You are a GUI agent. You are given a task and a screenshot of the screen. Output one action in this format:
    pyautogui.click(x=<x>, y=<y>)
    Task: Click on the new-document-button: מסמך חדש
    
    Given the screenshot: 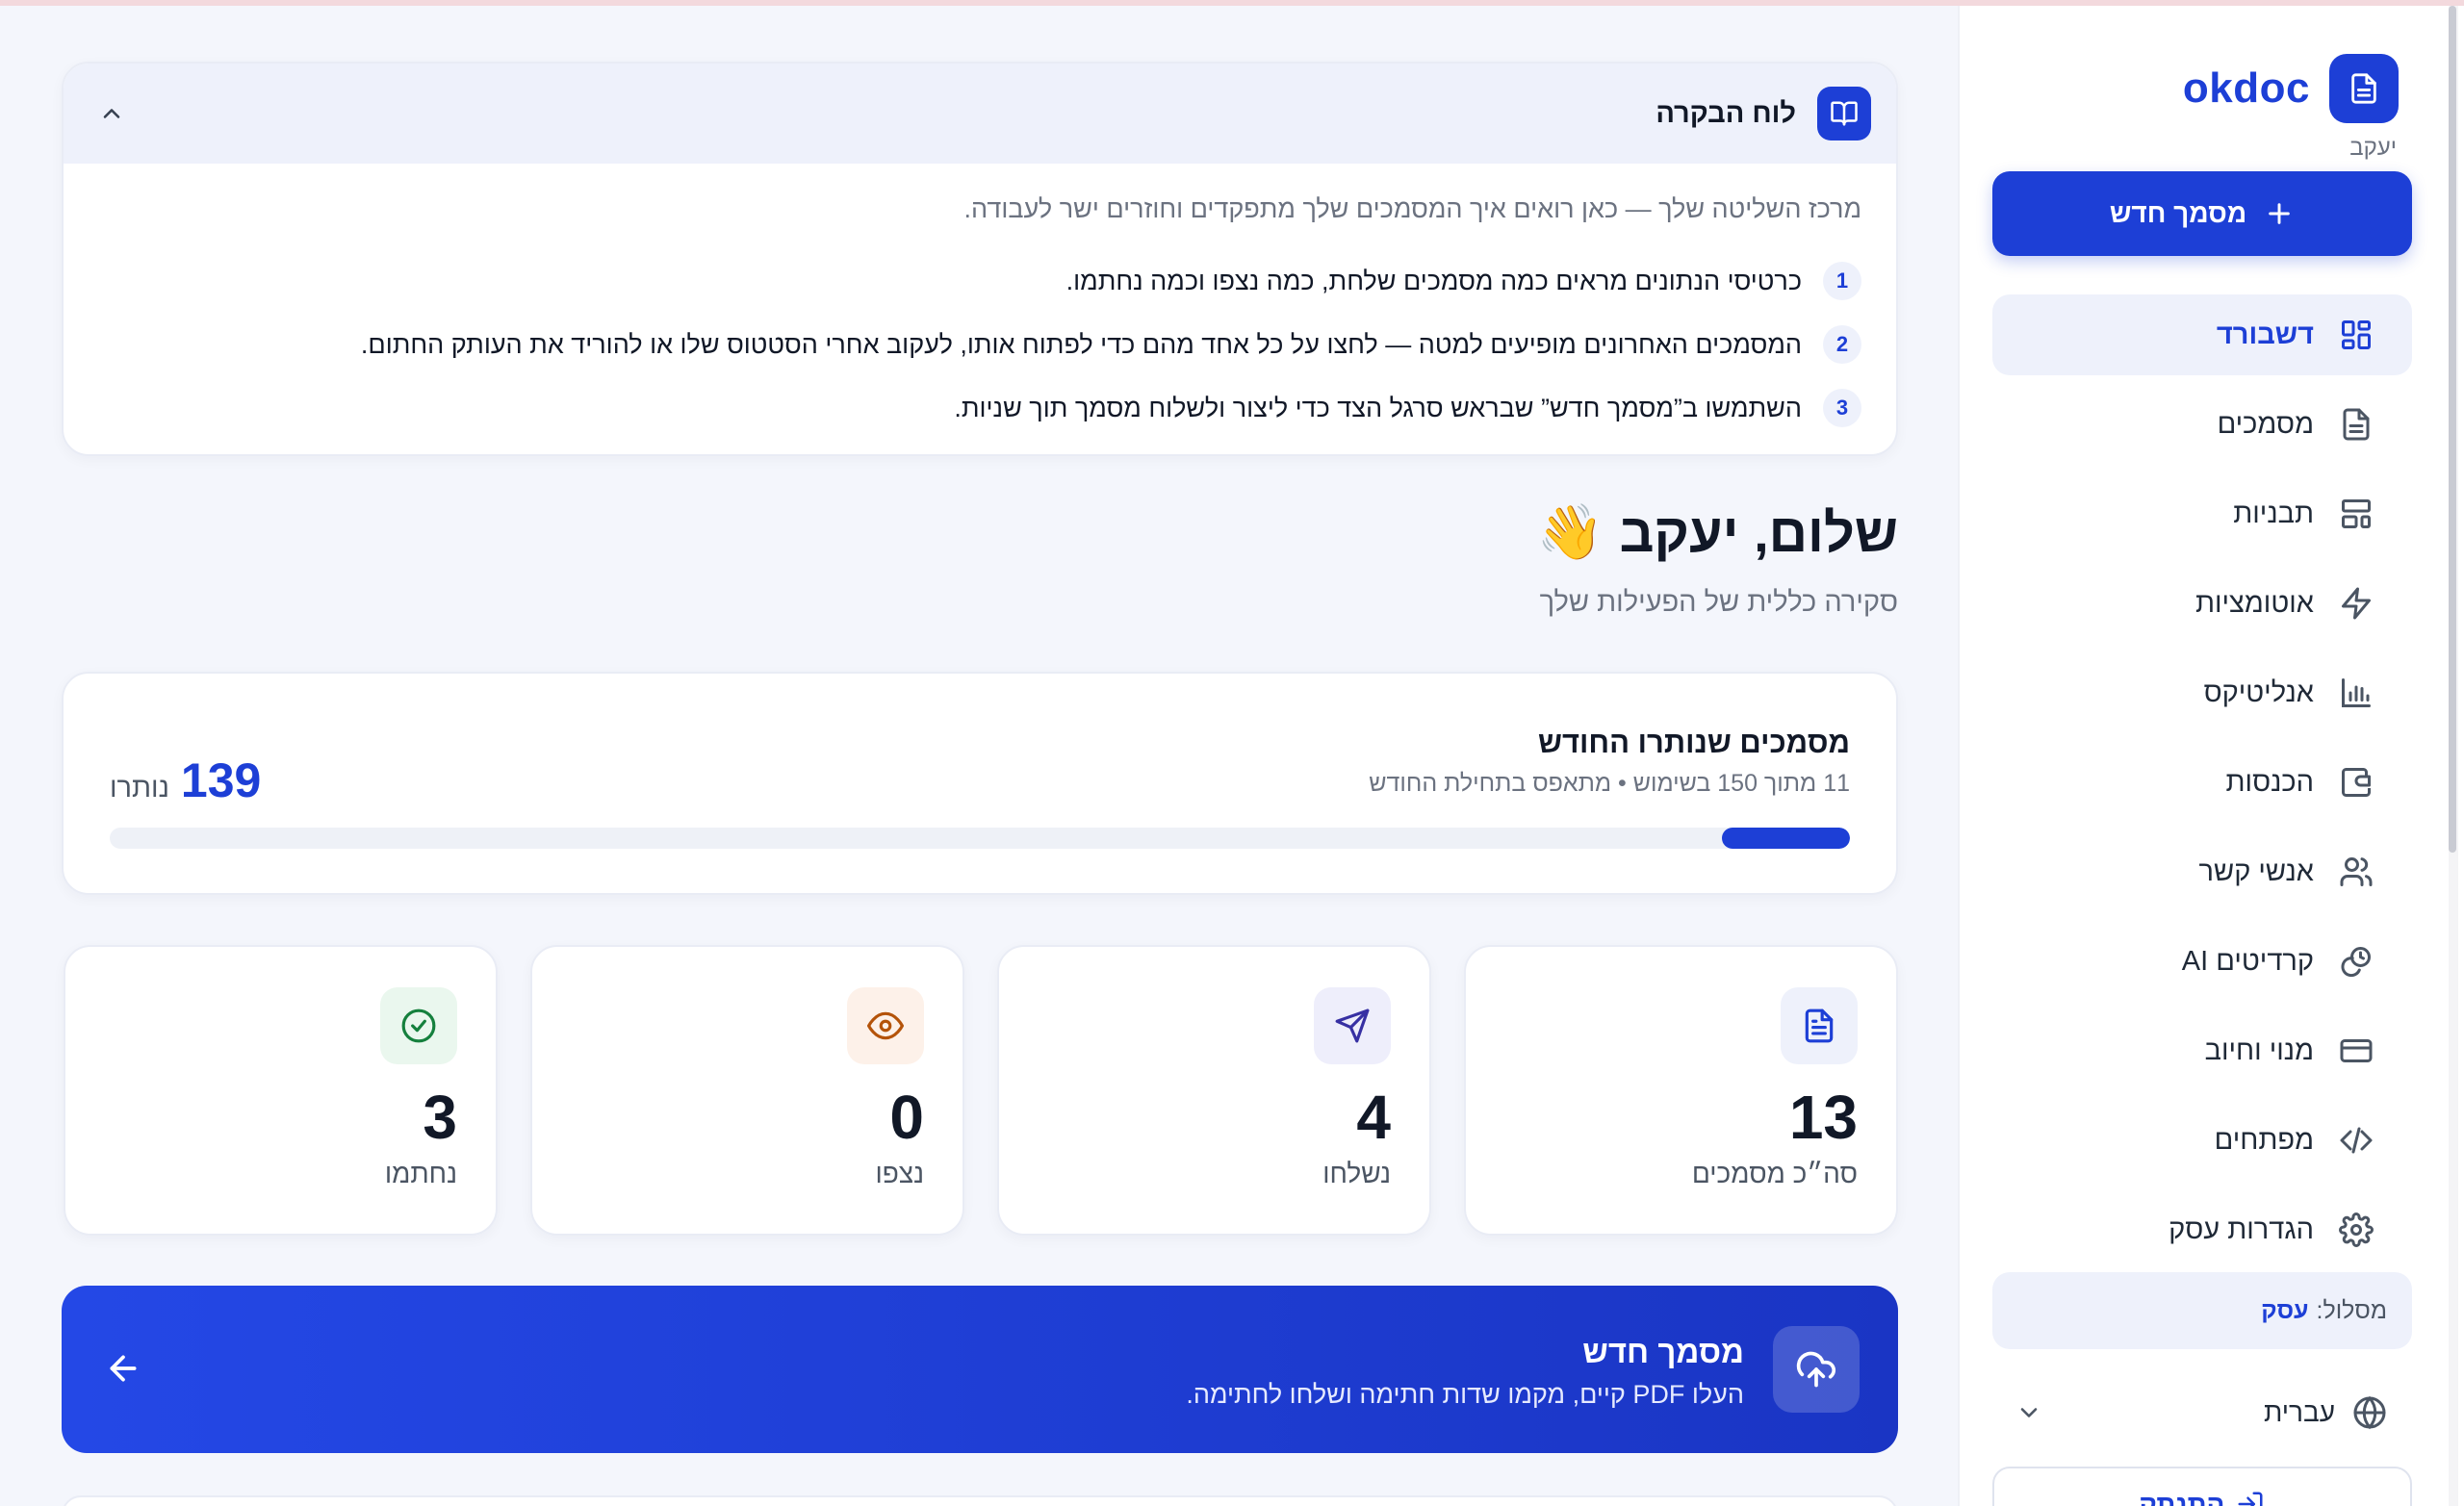 What is the action you would take?
    pyautogui.click(x=2202, y=213)
    